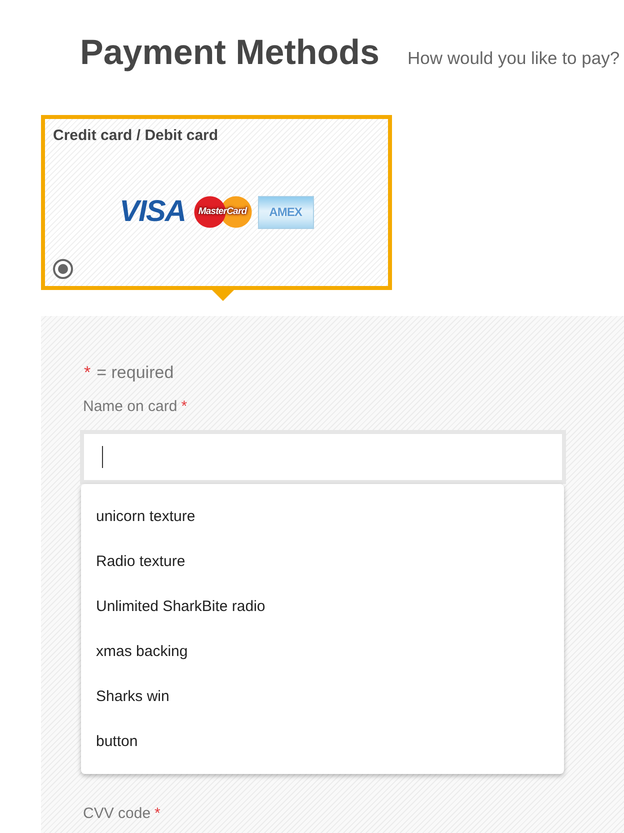 The height and width of the screenshot is (833, 624). What do you see at coordinates (286, 212) in the screenshot?
I see `amex-logo: AMEX` at bounding box center [286, 212].